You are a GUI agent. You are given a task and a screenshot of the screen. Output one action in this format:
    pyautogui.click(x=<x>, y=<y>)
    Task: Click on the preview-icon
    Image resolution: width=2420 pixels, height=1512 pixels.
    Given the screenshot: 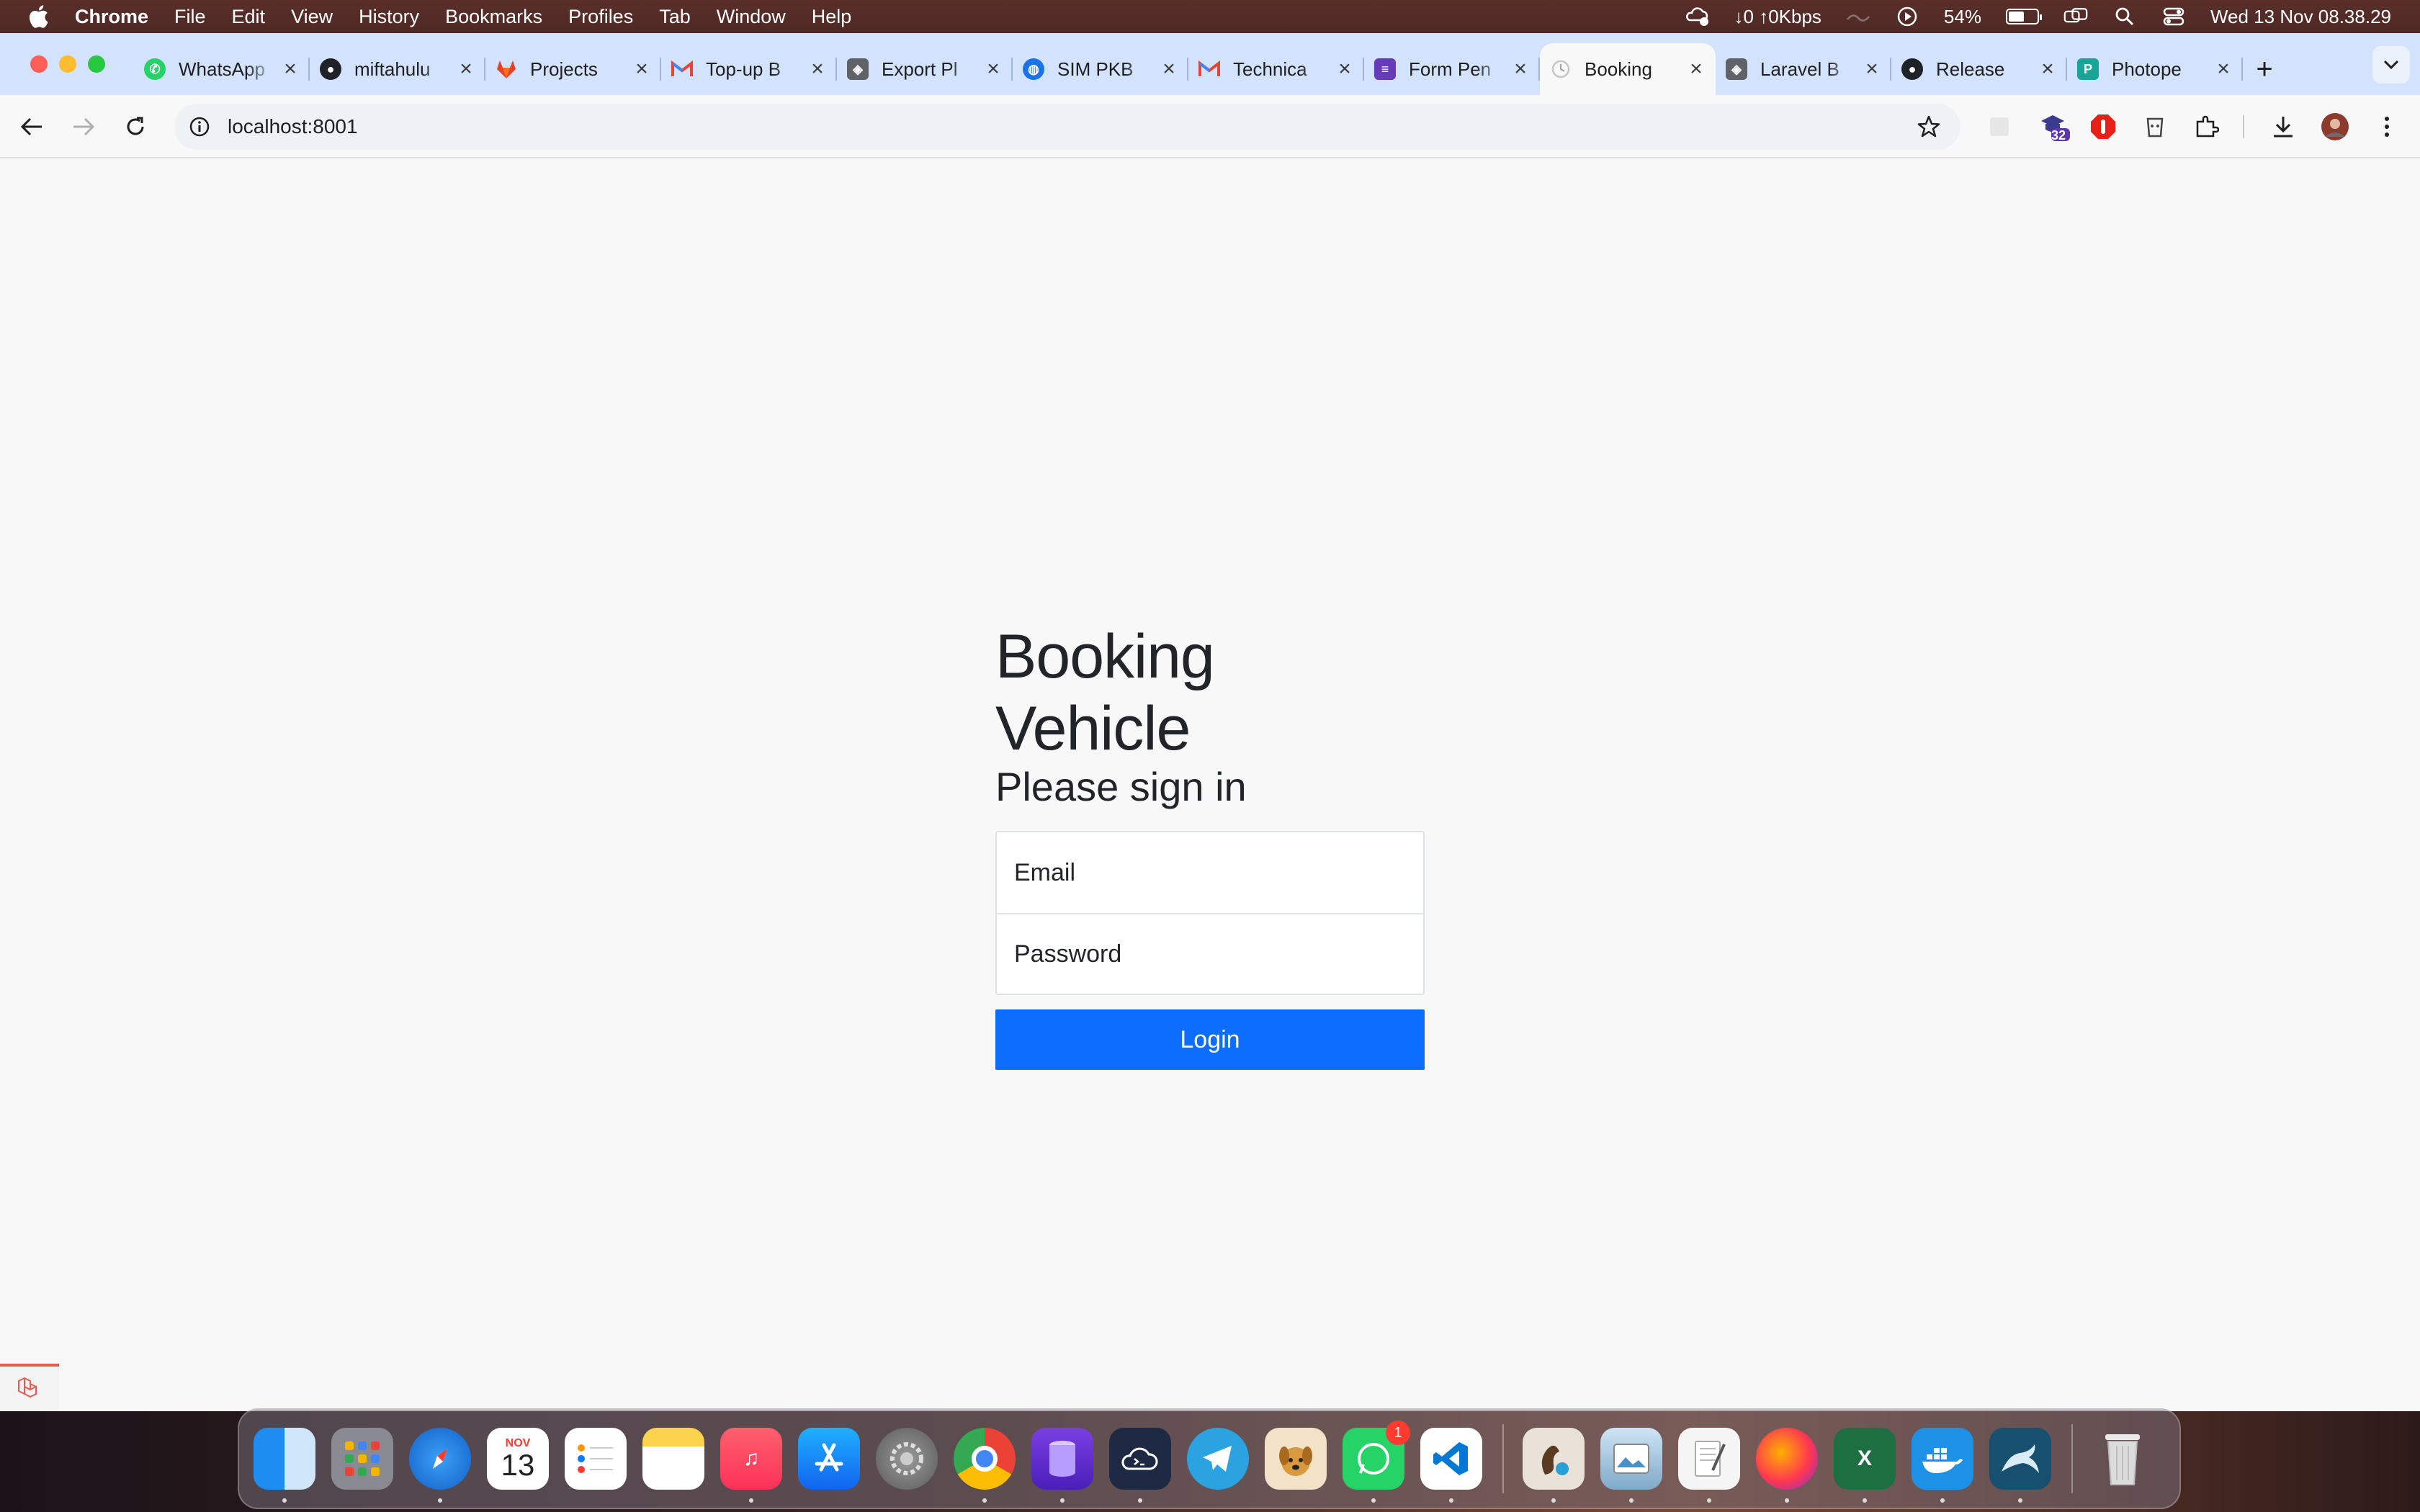 What is the action you would take?
    pyautogui.click(x=1631, y=1465)
    